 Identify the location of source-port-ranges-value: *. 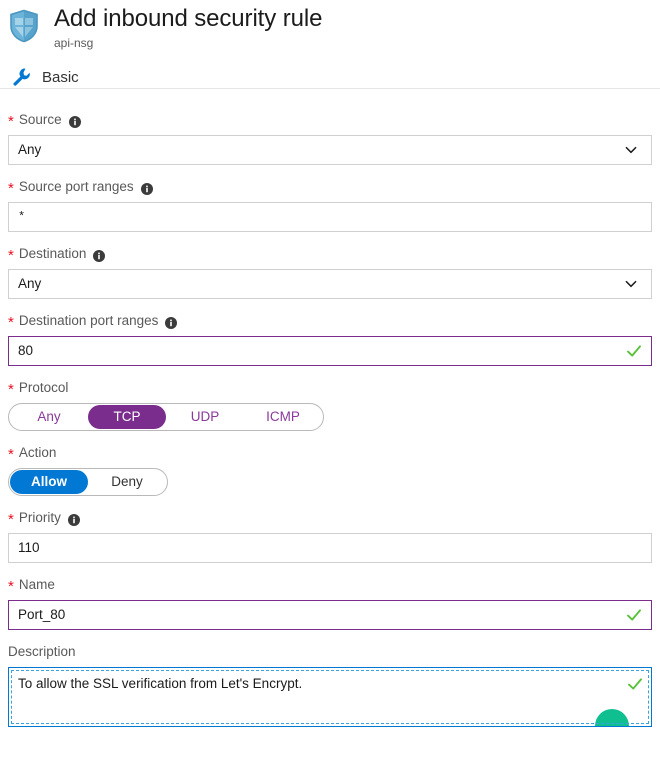
(22, 217).